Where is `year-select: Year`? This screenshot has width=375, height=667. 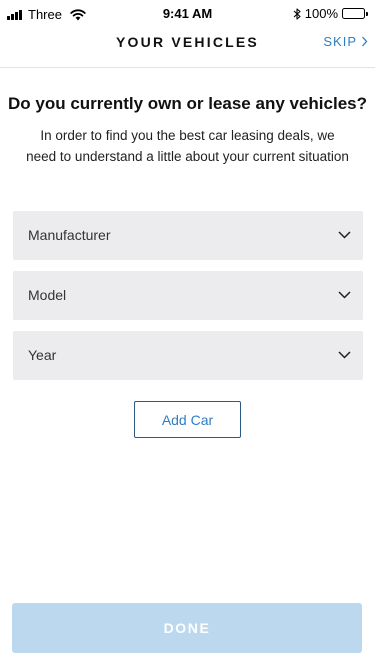 year-select: Year is located at coordinates (188, 355).